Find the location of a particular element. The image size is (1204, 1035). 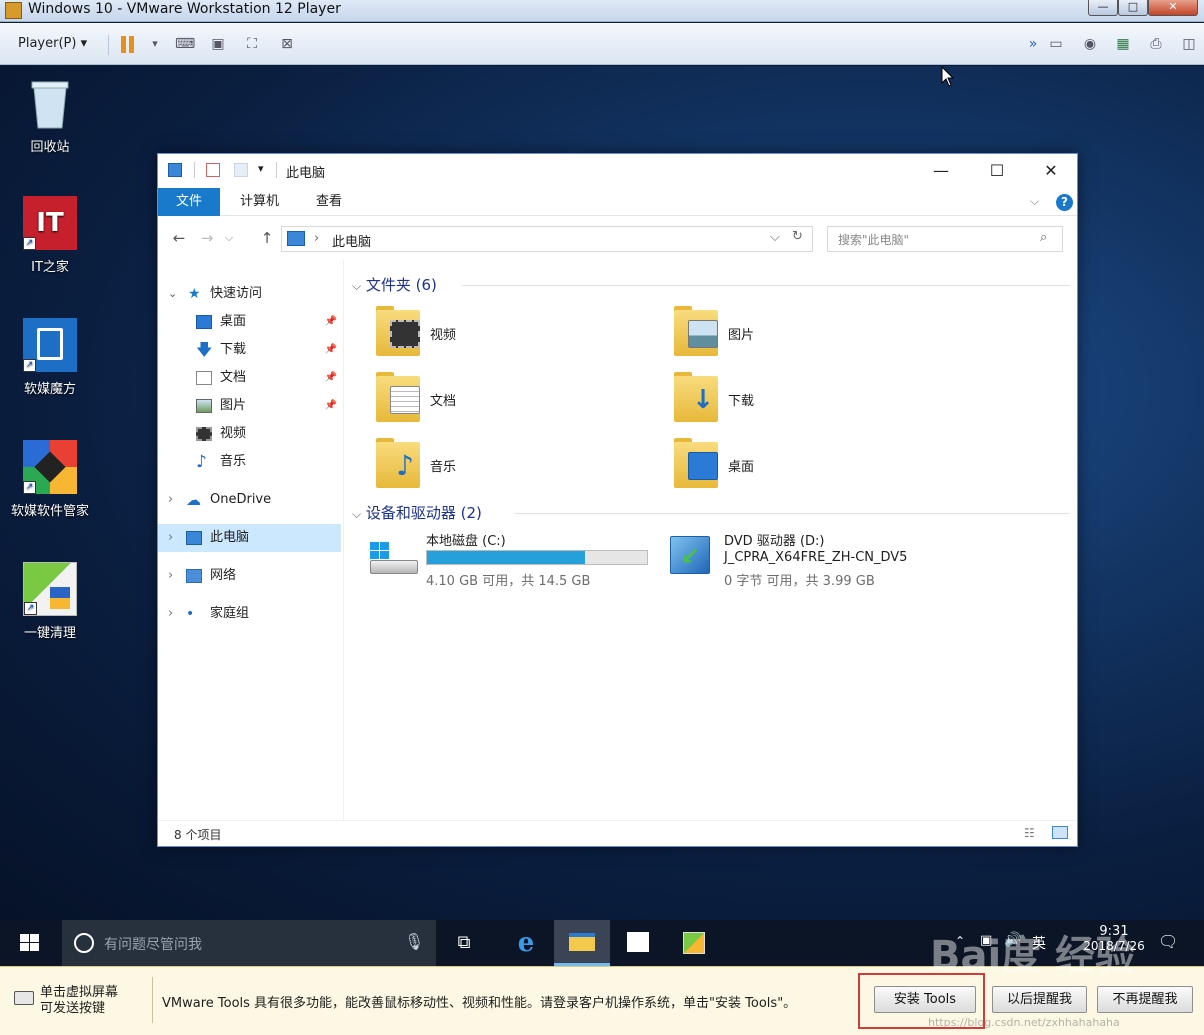

pause-dropdown-icon: ▾ is located at coordinates (155, 44).